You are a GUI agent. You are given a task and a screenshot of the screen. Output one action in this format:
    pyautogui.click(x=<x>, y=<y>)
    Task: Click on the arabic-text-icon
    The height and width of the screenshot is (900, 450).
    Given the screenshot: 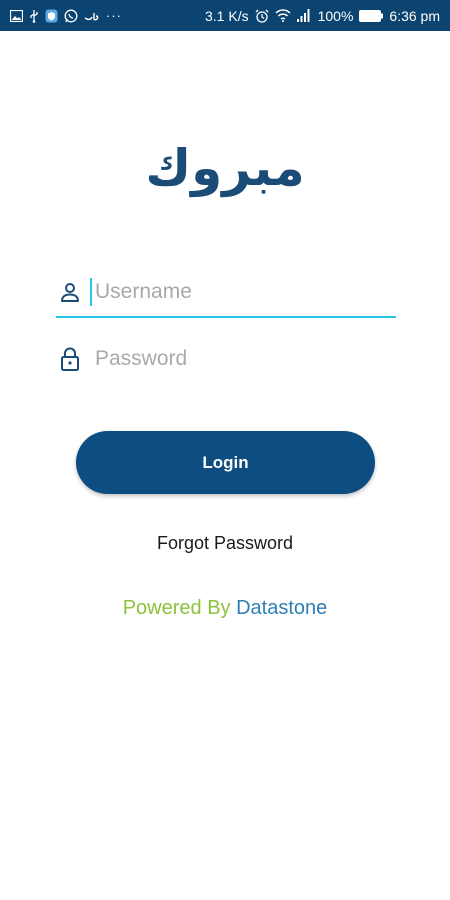 What is the action you would take?
    pyautogui.click(x=92, y=16)
    